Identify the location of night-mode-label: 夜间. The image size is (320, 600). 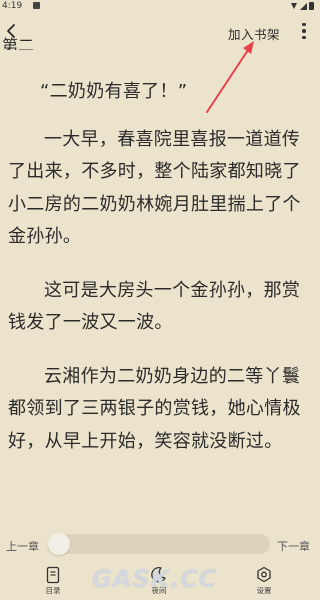
(159, 590).